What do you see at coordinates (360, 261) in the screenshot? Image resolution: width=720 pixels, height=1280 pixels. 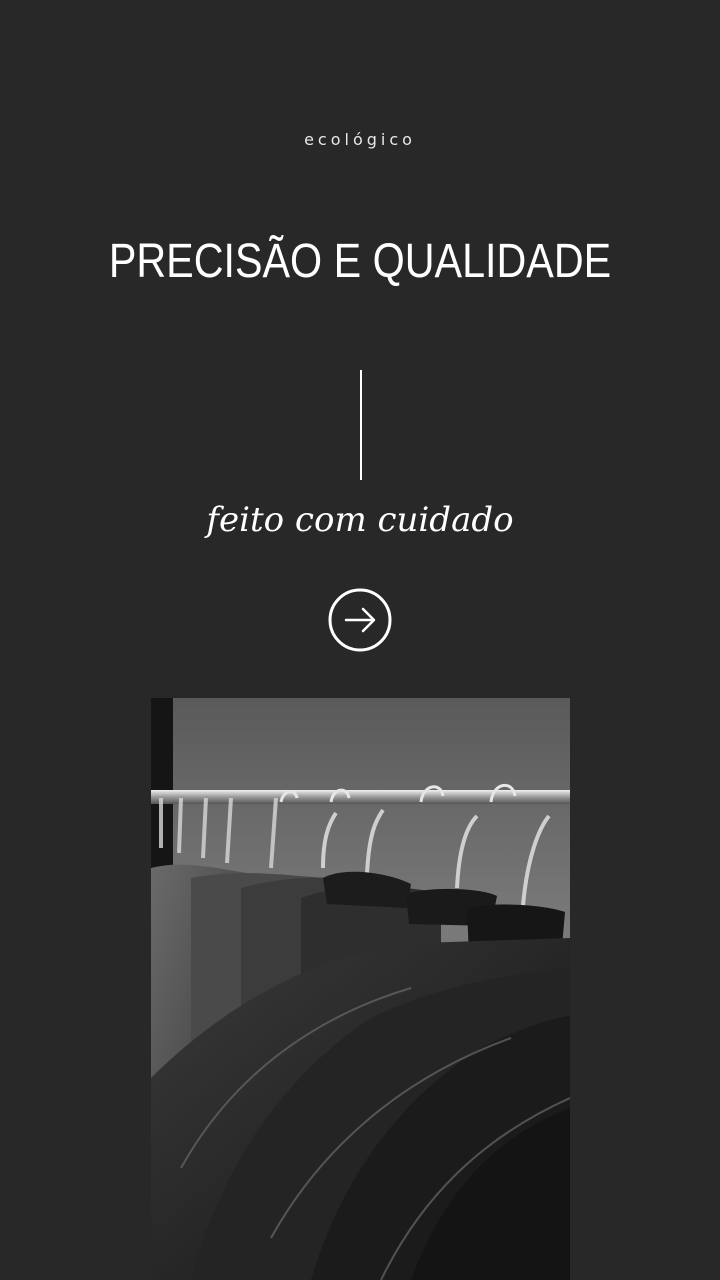 I see `page-title: PRECISÃO E QUALIDADE` at bounding box center [360, 261].